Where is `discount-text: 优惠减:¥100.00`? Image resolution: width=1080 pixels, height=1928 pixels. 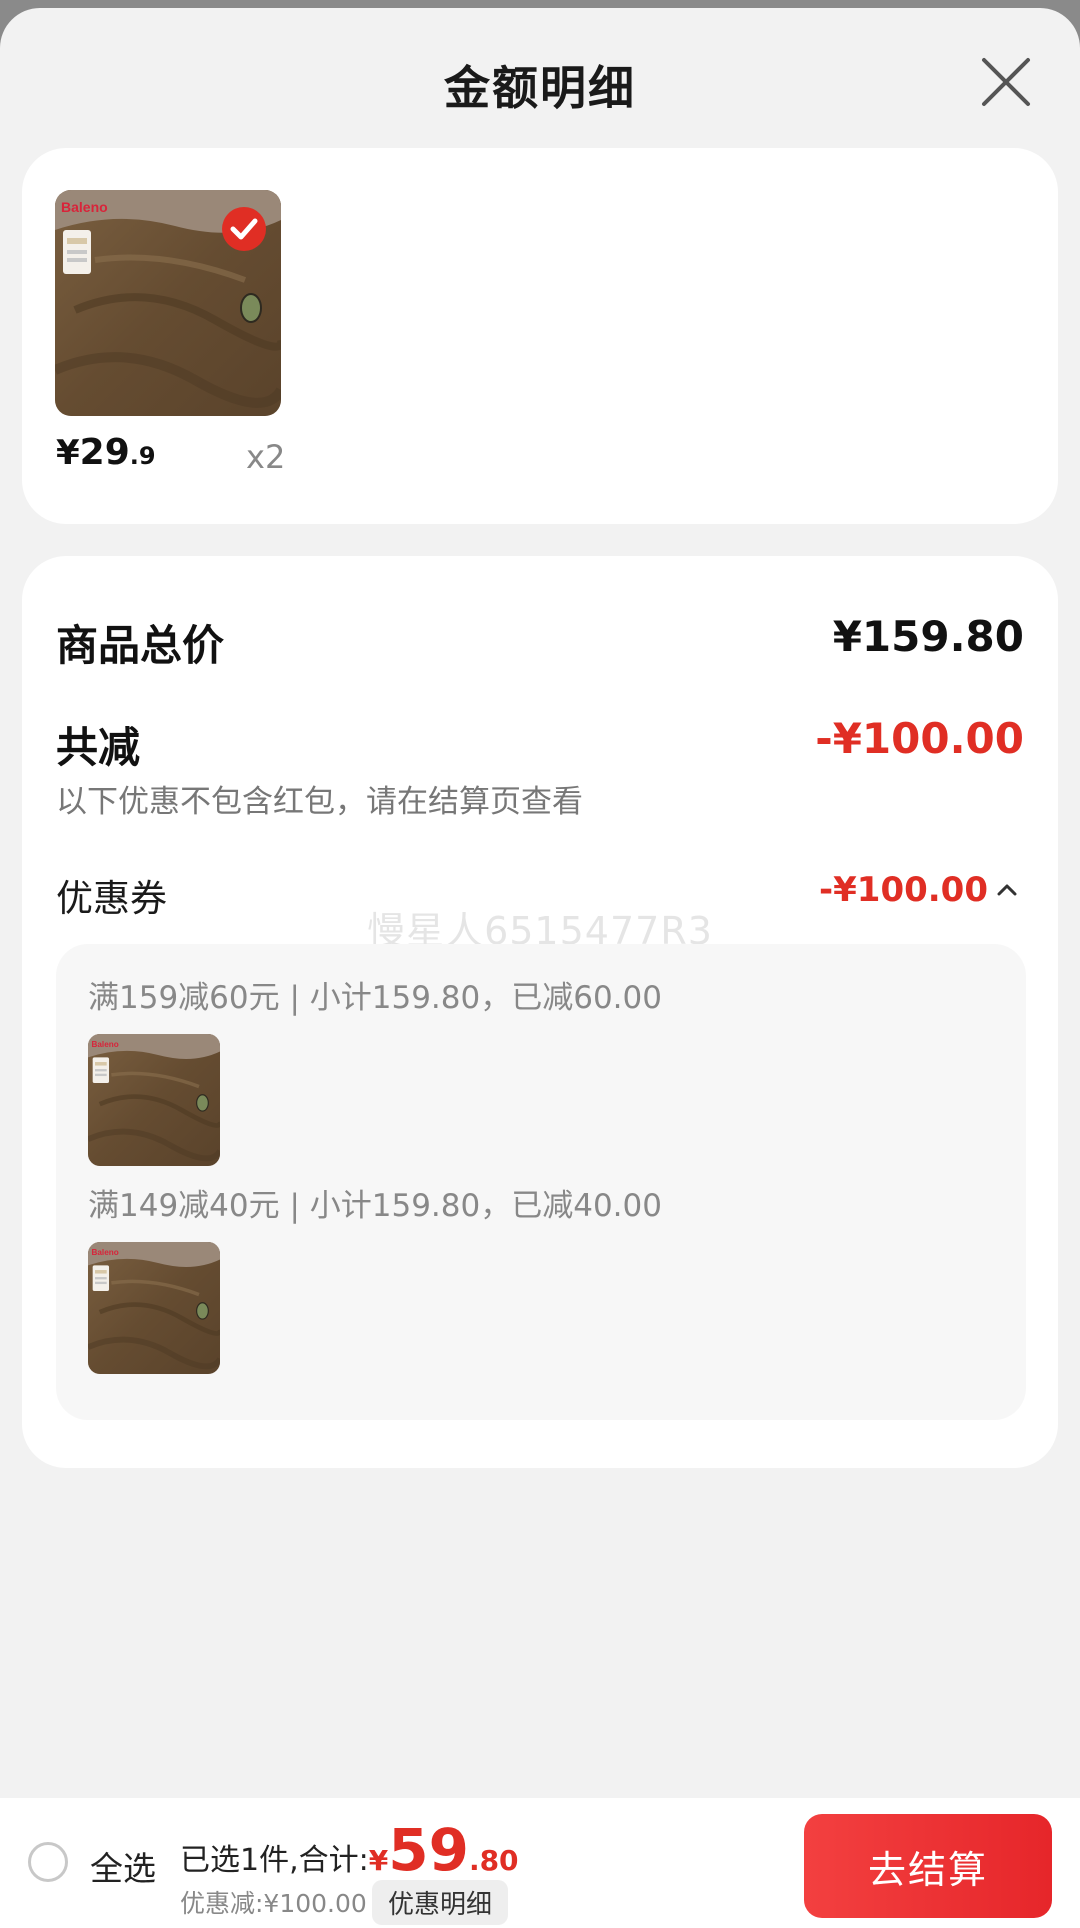 discount-text: 优惠减:¥100.00 is located at coordinates (273, 1903).